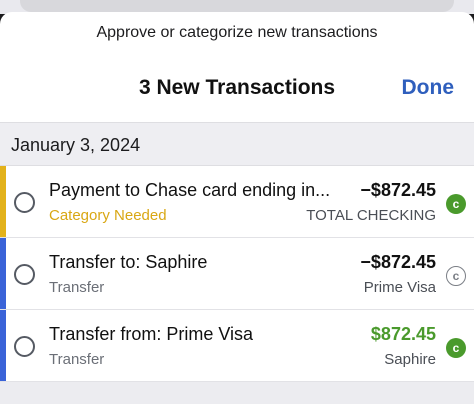 The width and height of the screenshot is (474, 404). I want to click on background-sheet, so click(237, 6).